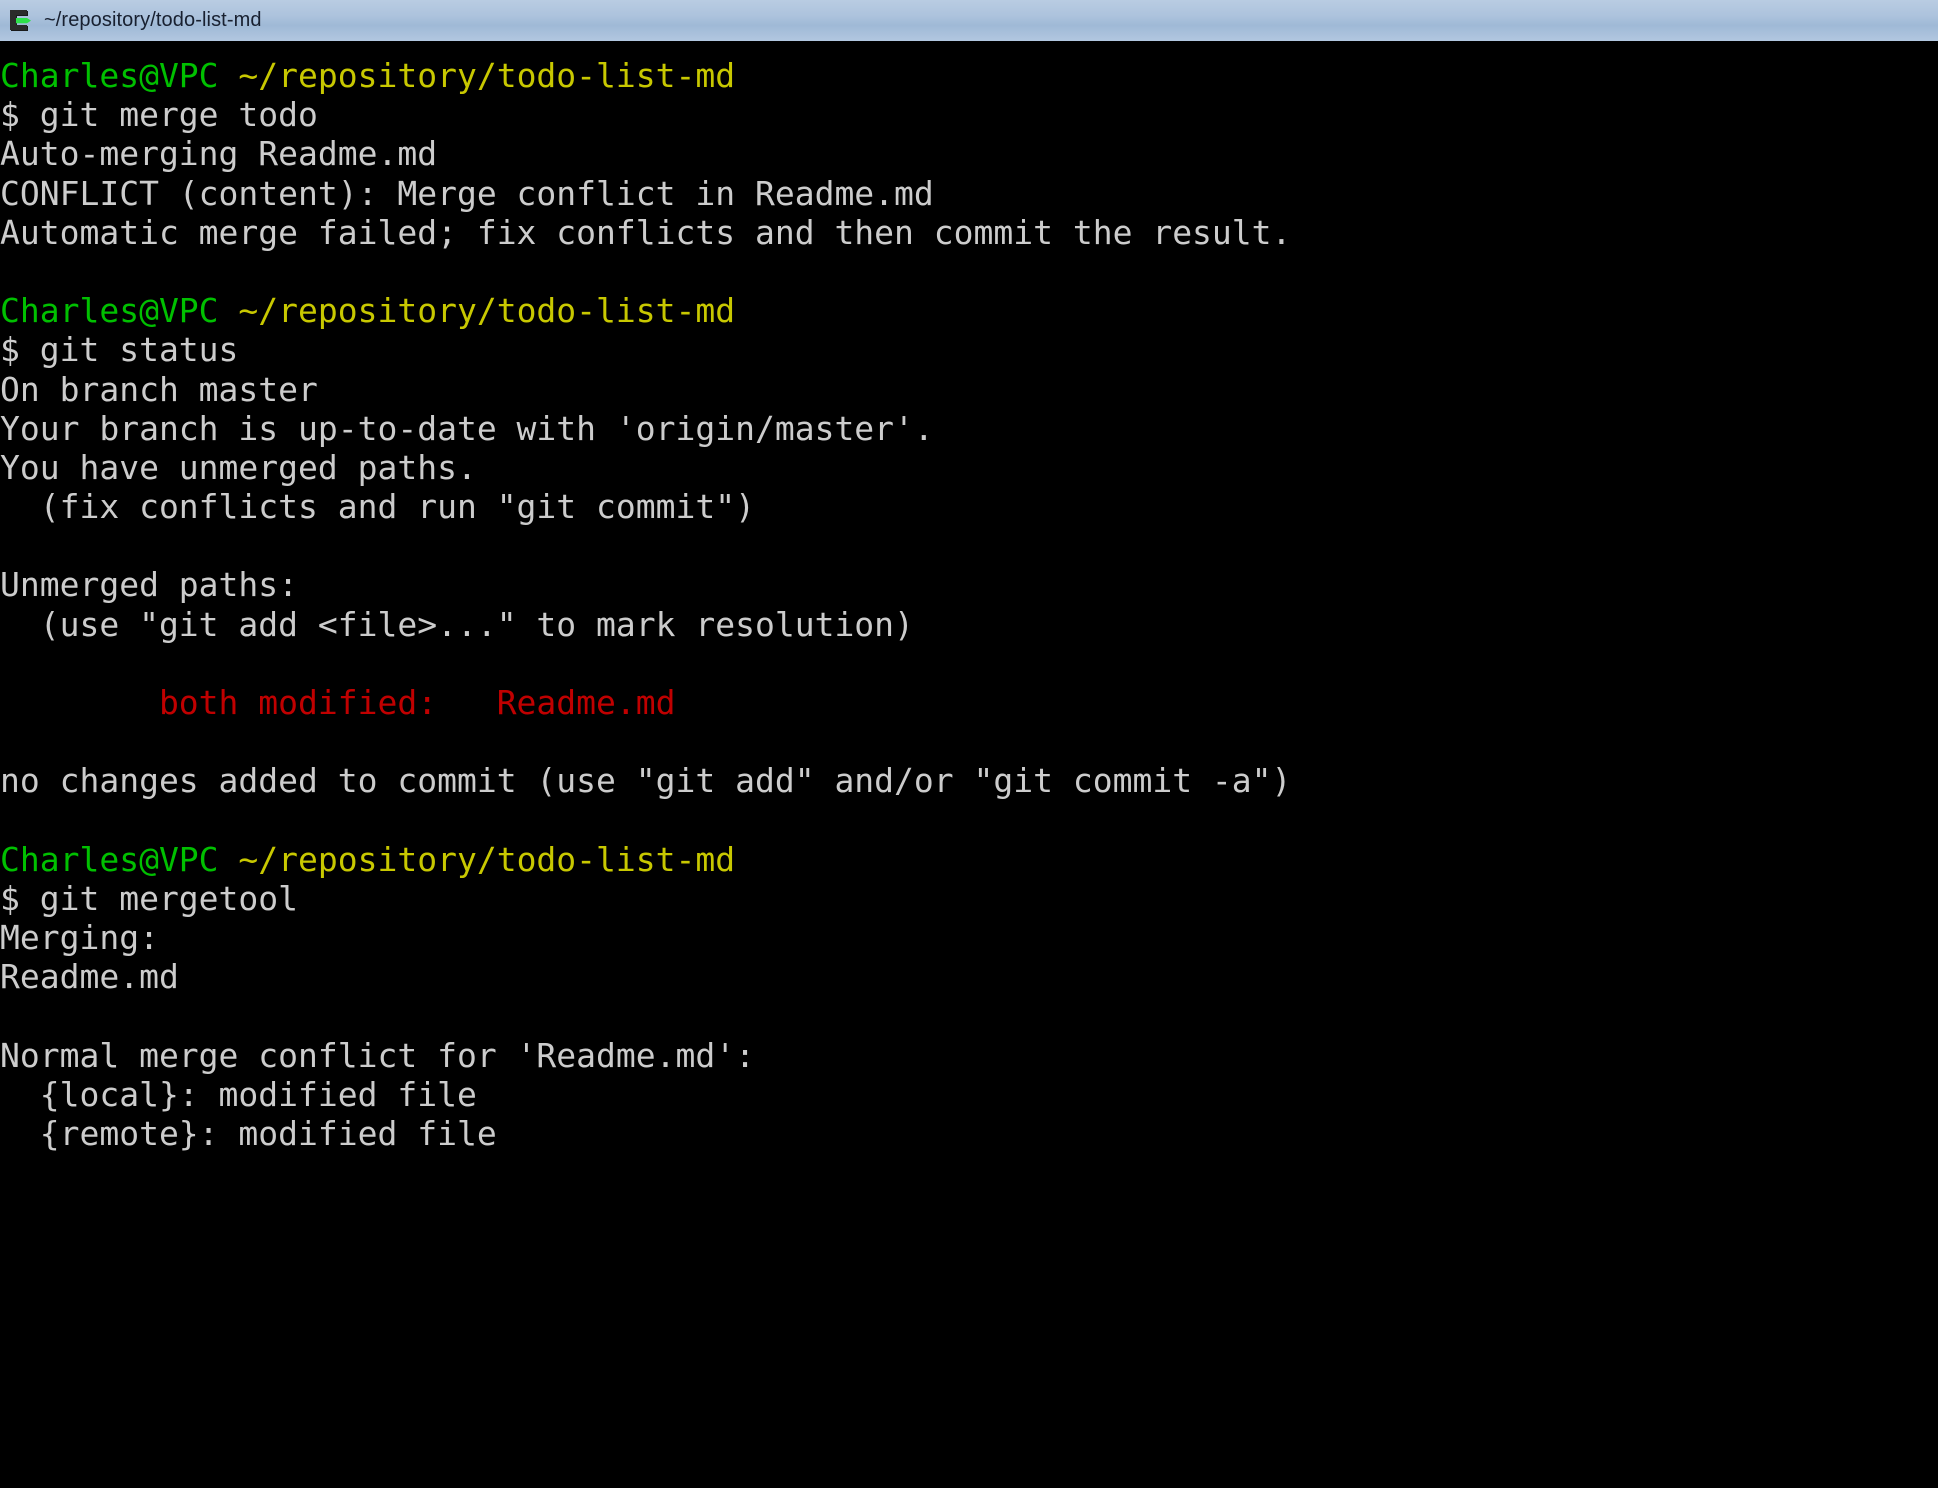 The width and height of the screenshot is (1938, 1488). I want to click on window-titlebar: ~/repository/todo-list-md, so click(969, 22).